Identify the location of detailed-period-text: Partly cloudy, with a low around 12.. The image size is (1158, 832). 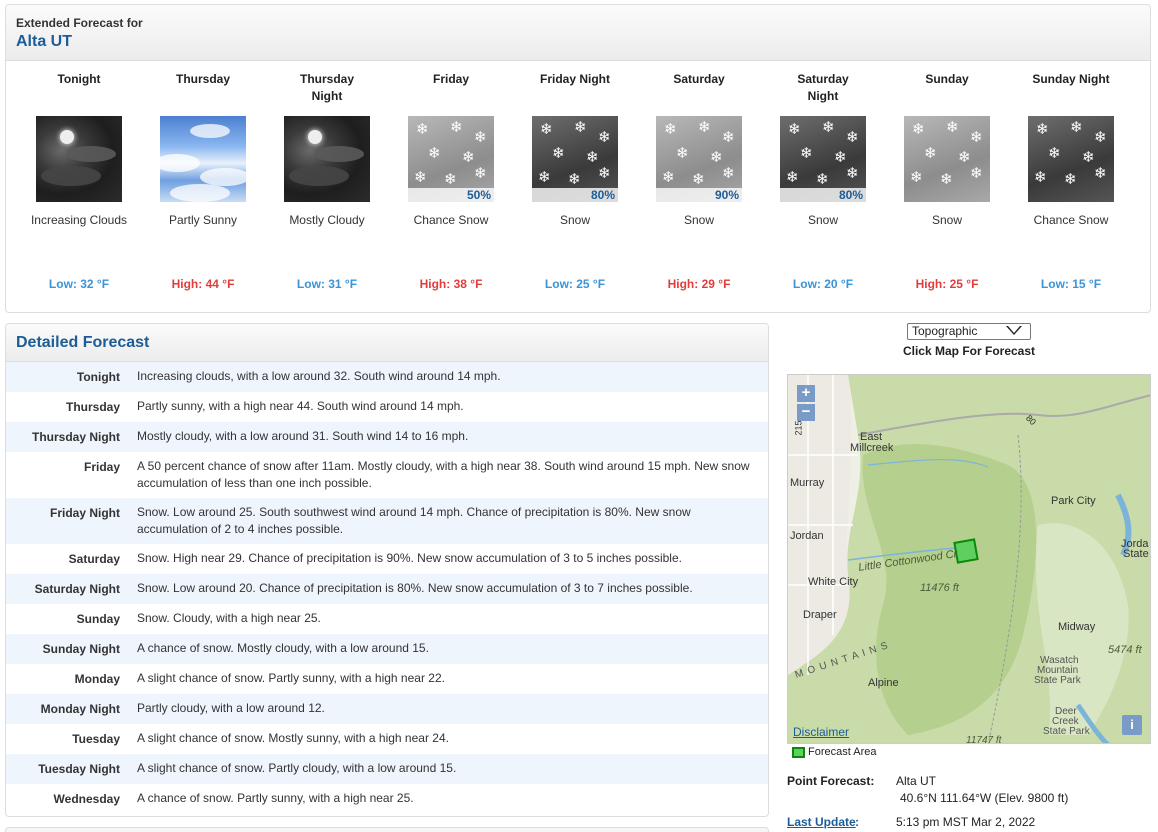
(231, 708).